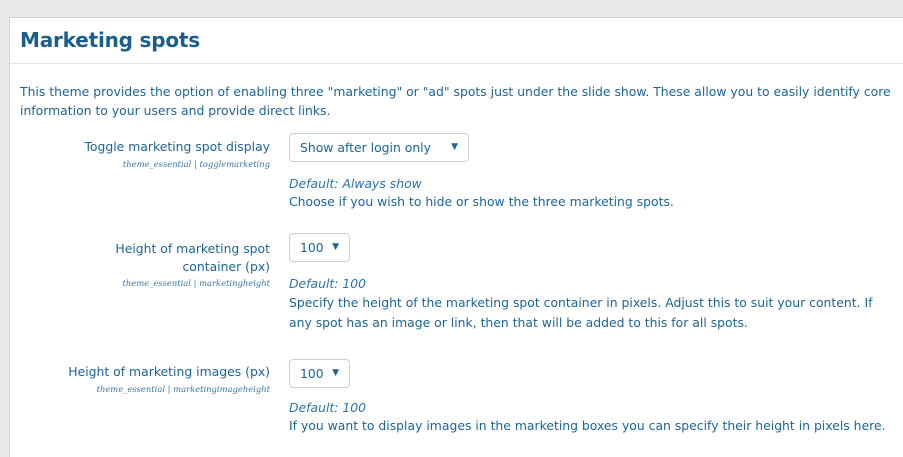 This screenshot has height=457, width=903. I want to click on setting-label: Height of marketing spot container (px), so click(192, 257).